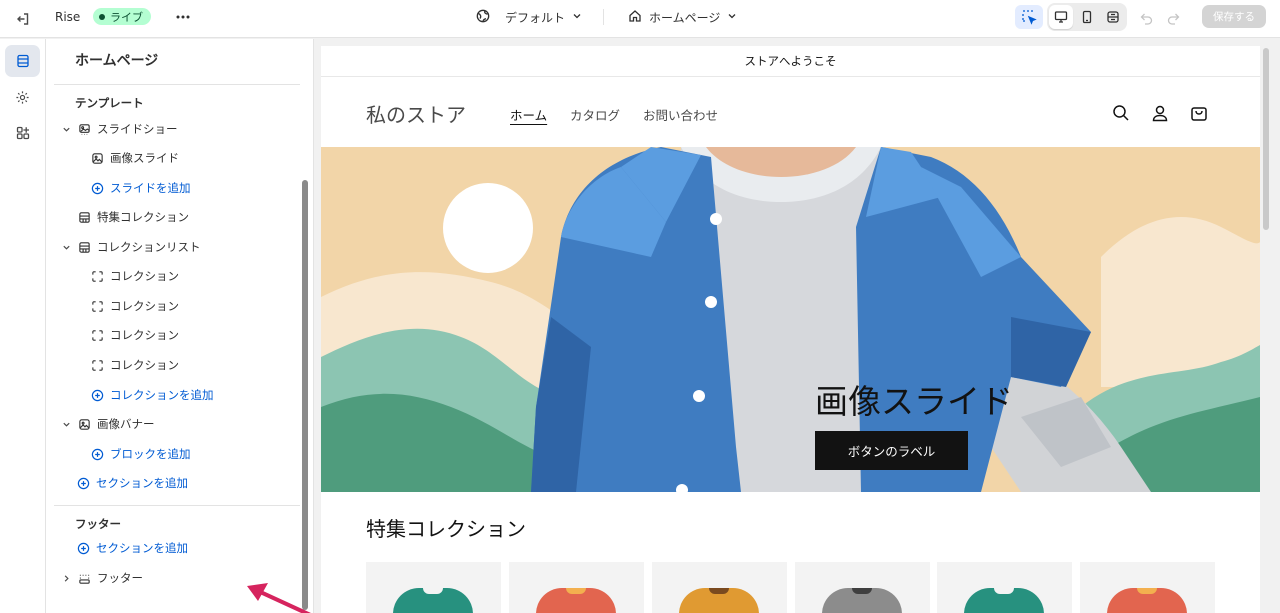  What do you see at coordinates (1029, 17) in the screenshot?
I see `inspector-icon` at bounding box center [1029, 17].